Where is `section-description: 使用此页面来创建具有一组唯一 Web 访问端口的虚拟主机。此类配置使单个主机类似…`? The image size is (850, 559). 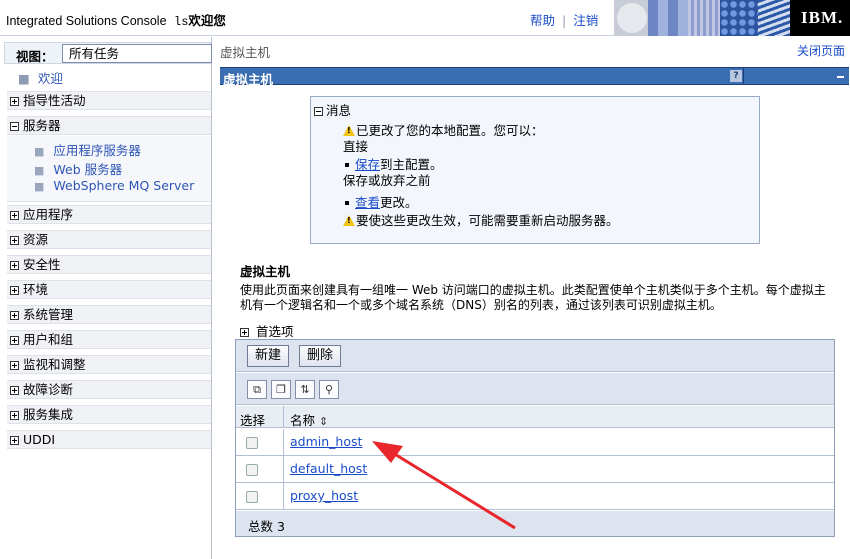 section-description: 使用此页面来创建具有一组唯一 Web 访问端口的虚拟主机。此类配置使单个主机类似… is located at coordinates (538, 298).